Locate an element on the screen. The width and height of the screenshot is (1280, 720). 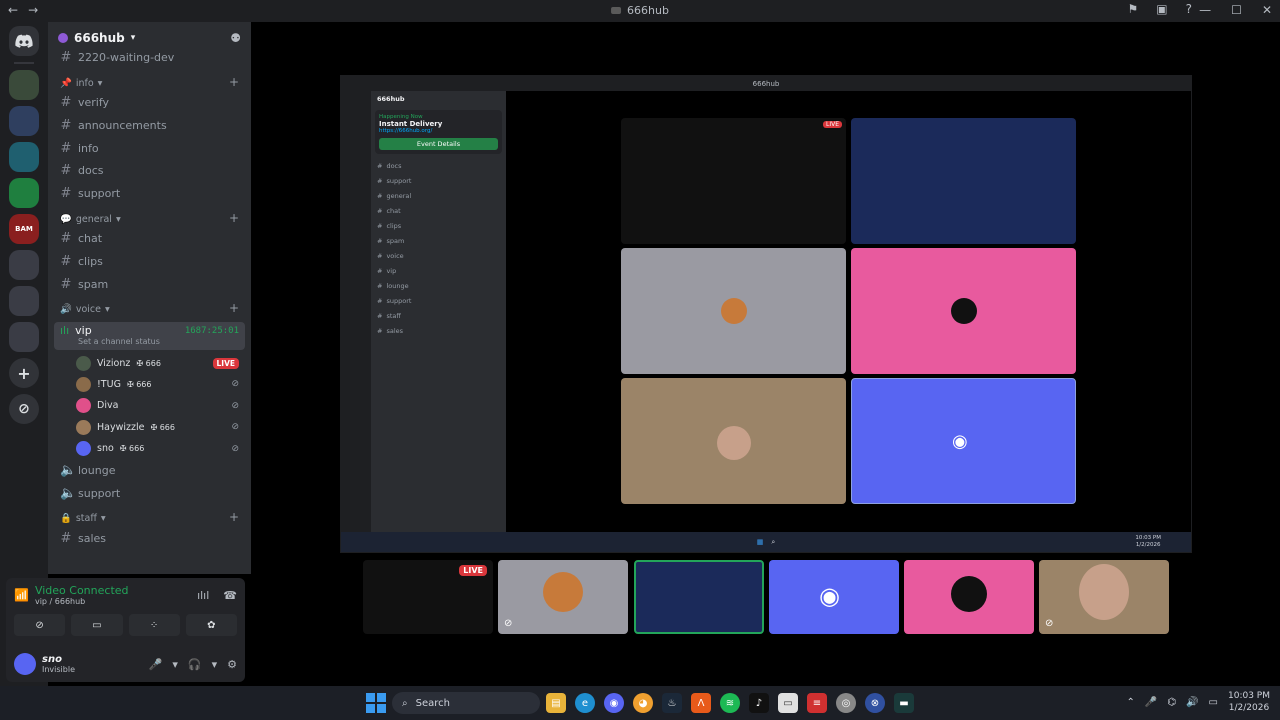
windows-start-icon is located at coordinates (376, 703).